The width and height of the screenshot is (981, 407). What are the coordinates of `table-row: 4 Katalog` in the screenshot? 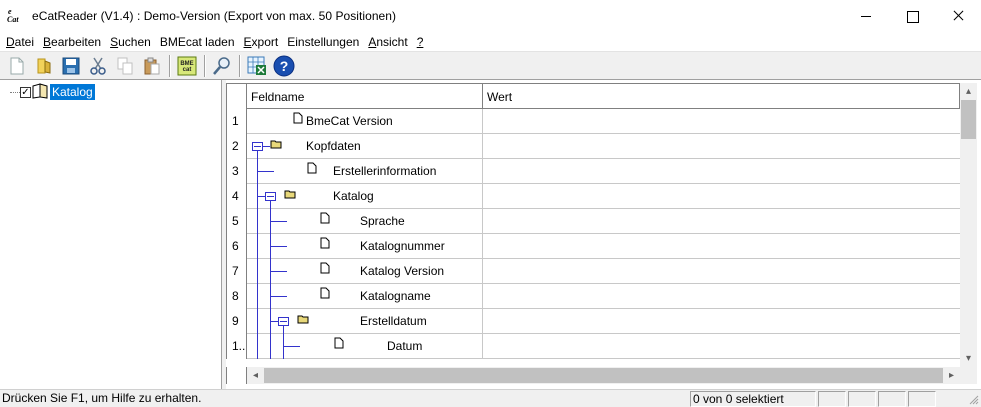 It's located at (593, 196).